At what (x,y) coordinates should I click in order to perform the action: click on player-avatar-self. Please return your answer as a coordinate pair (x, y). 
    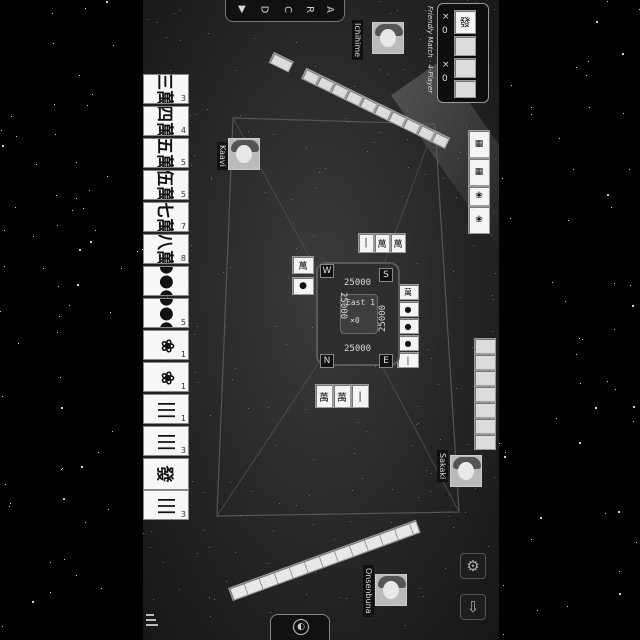
    Looking at the image, I should click on (391, 590).